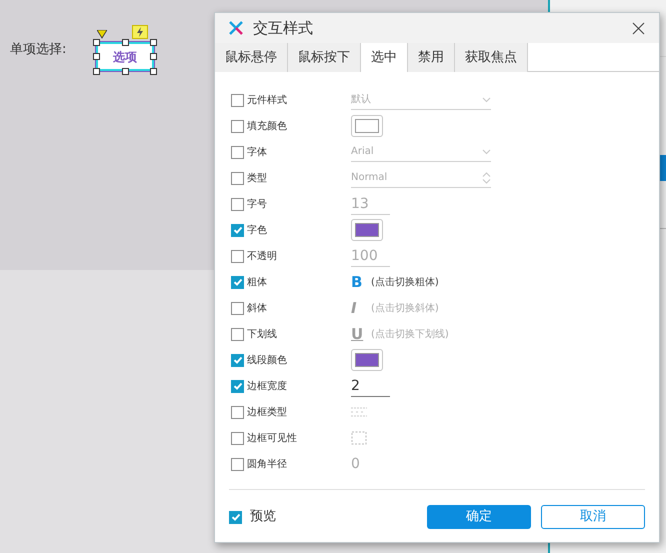 This screenshot has width=666, height=553. Describe the element at coordinates (370, 256) in the screenshot. I see `number-field: 100` at that location.